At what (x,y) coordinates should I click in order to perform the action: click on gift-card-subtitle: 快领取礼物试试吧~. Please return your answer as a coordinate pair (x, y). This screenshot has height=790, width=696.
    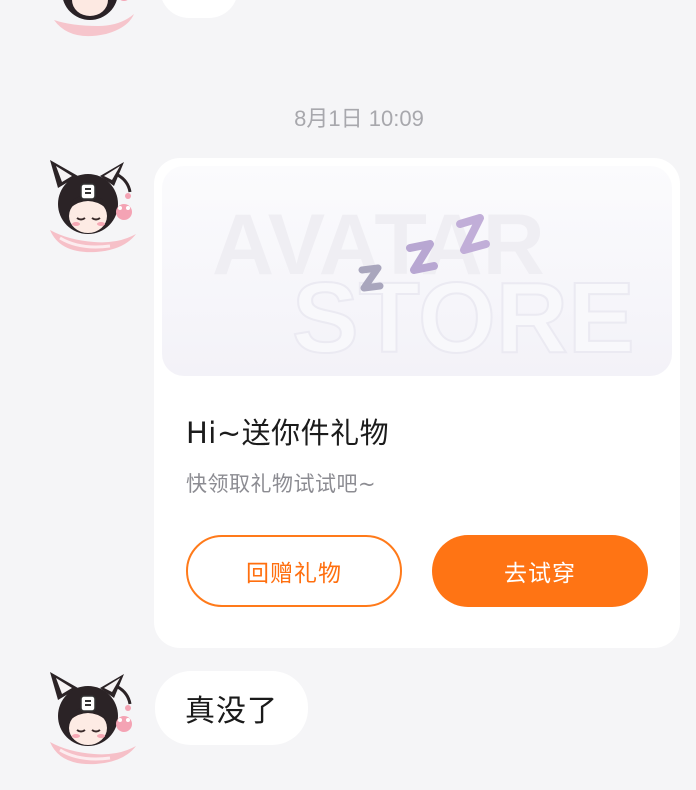
    Looking at the image, I should click on (281, 484).